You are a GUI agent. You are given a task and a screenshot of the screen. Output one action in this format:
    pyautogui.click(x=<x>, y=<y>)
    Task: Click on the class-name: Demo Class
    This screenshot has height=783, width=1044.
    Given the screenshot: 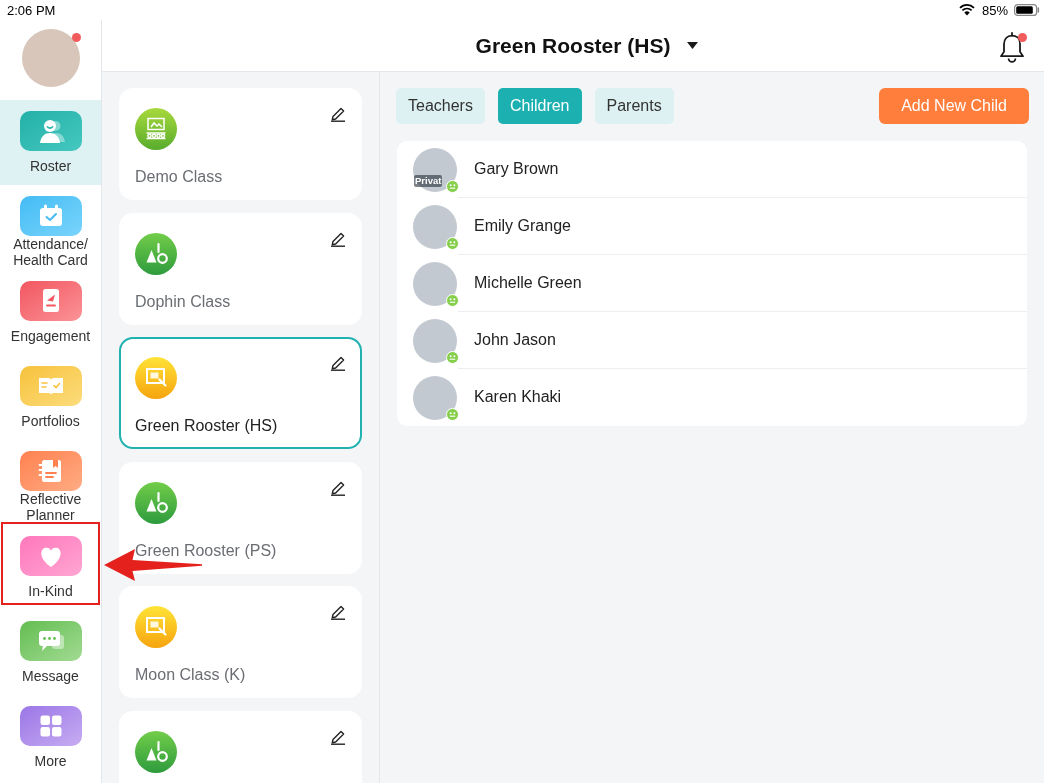 What is the action you would take?
    pyautogui.click(x=179, y=177)
    